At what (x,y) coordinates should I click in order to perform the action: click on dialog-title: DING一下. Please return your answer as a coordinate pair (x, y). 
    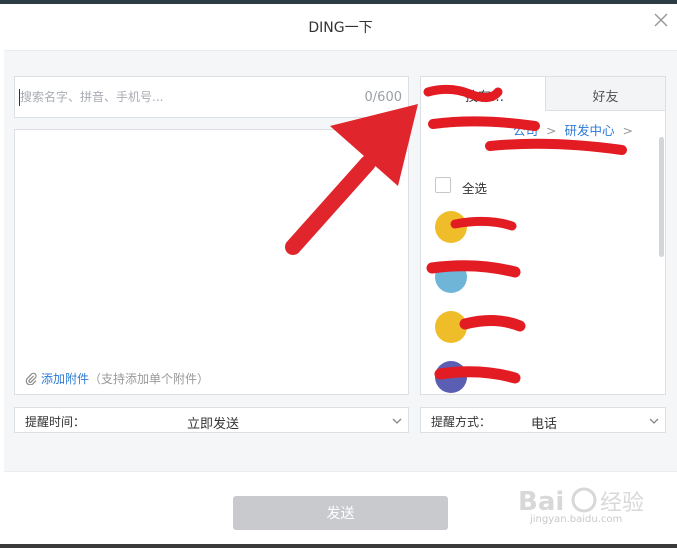
    Looking at the image, I should click on (340, 28).